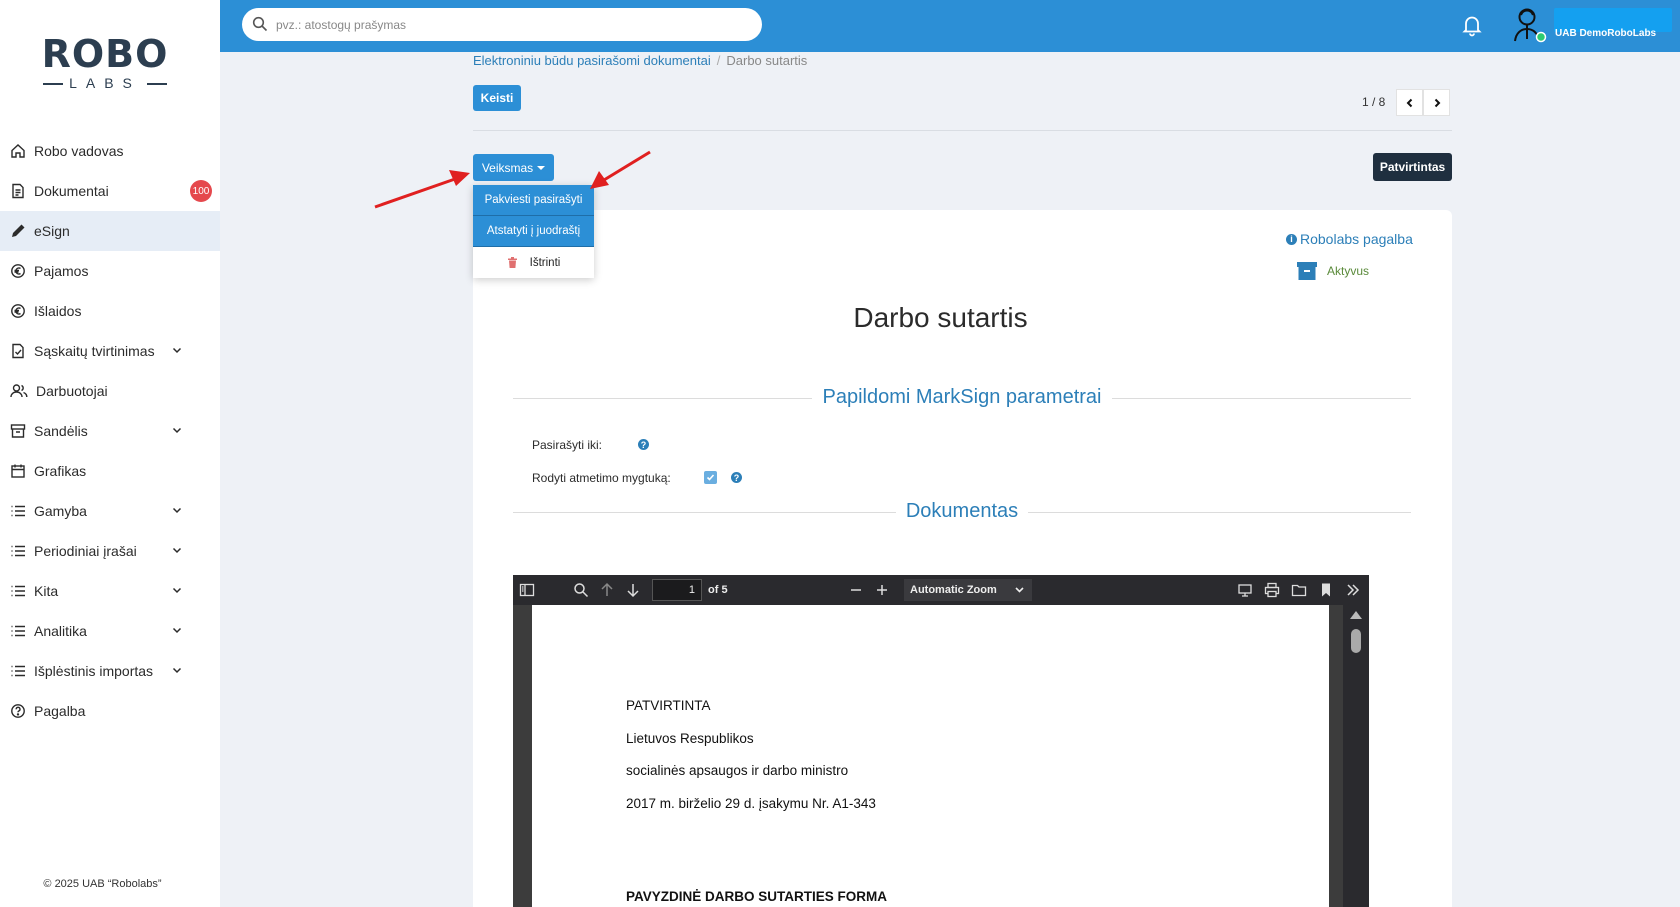 The image size is (1680, 907). I want to click on show-reject-label: Rodyti atmetimo mygtuką:, so click(601, 478).